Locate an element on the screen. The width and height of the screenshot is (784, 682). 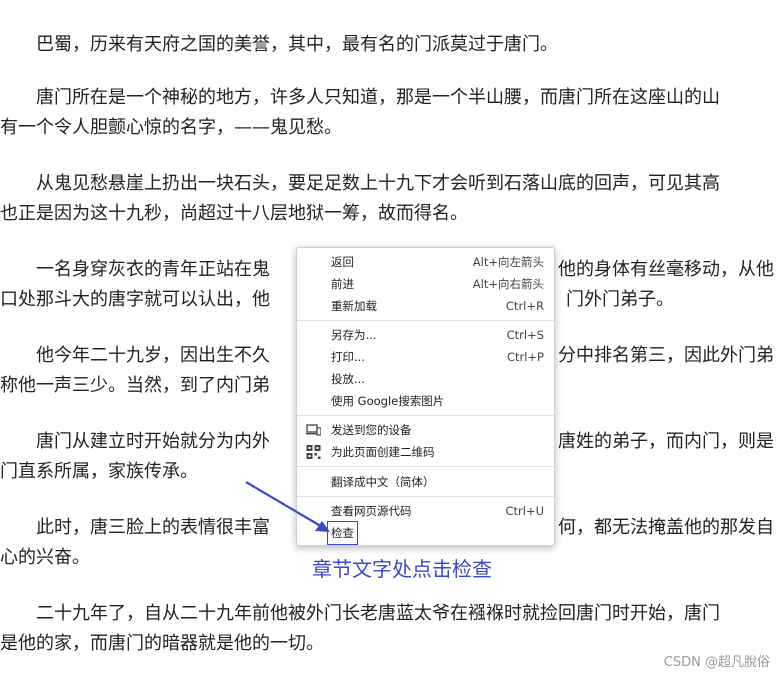
watermark: CSDN @超凡脫俗 is located at coordinates (716, 662).